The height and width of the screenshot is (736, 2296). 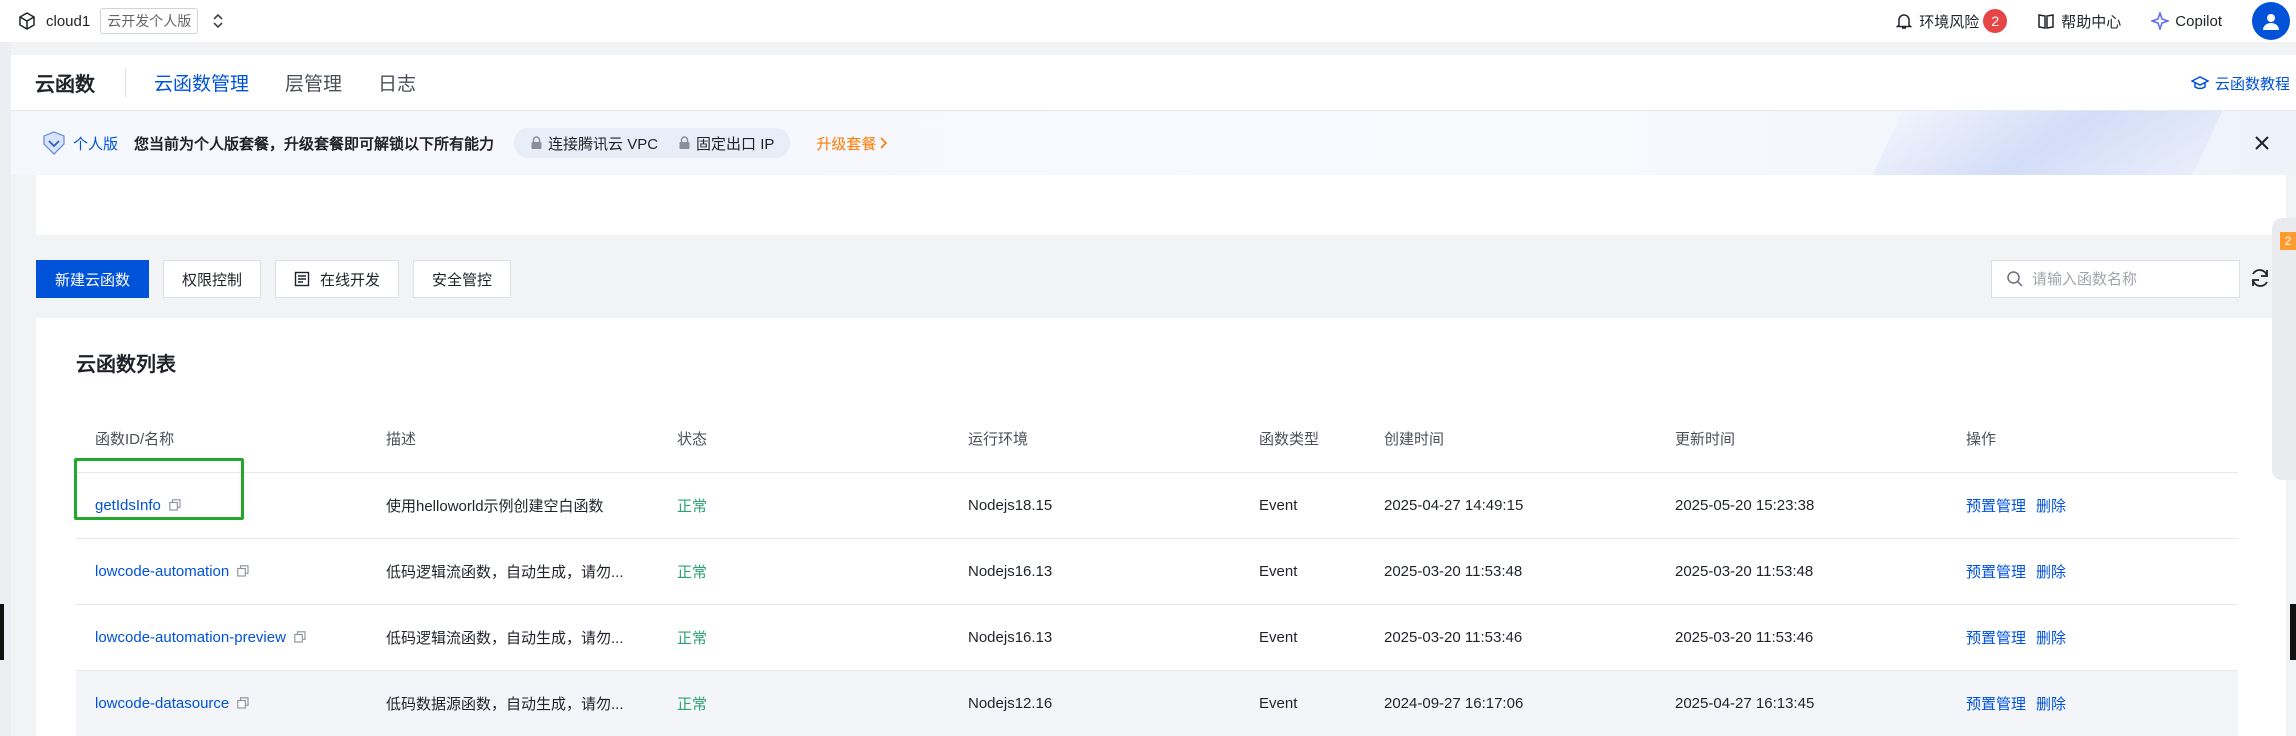 I want to click on chevron-right-icon, so click(x=884, y=143).